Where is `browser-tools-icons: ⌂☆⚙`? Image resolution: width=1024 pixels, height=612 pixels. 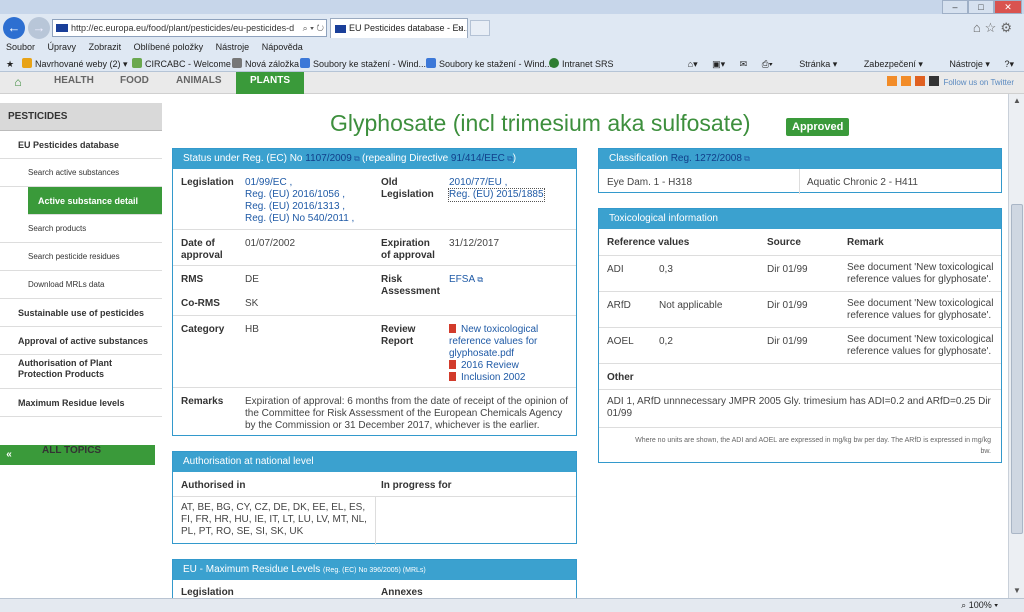
browser-tools-icons: ⌂☆⚙ is located at coordinates (994, 28).